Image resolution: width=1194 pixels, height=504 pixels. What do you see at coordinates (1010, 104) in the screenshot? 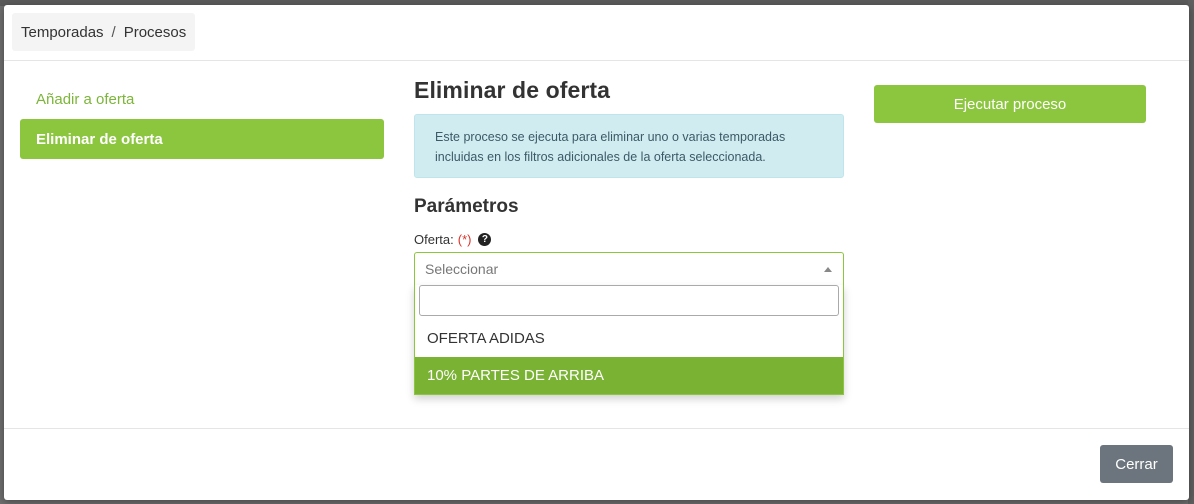
I see `execute-process-button: Ejecutar proceso` at bounding box center [1010, 104].